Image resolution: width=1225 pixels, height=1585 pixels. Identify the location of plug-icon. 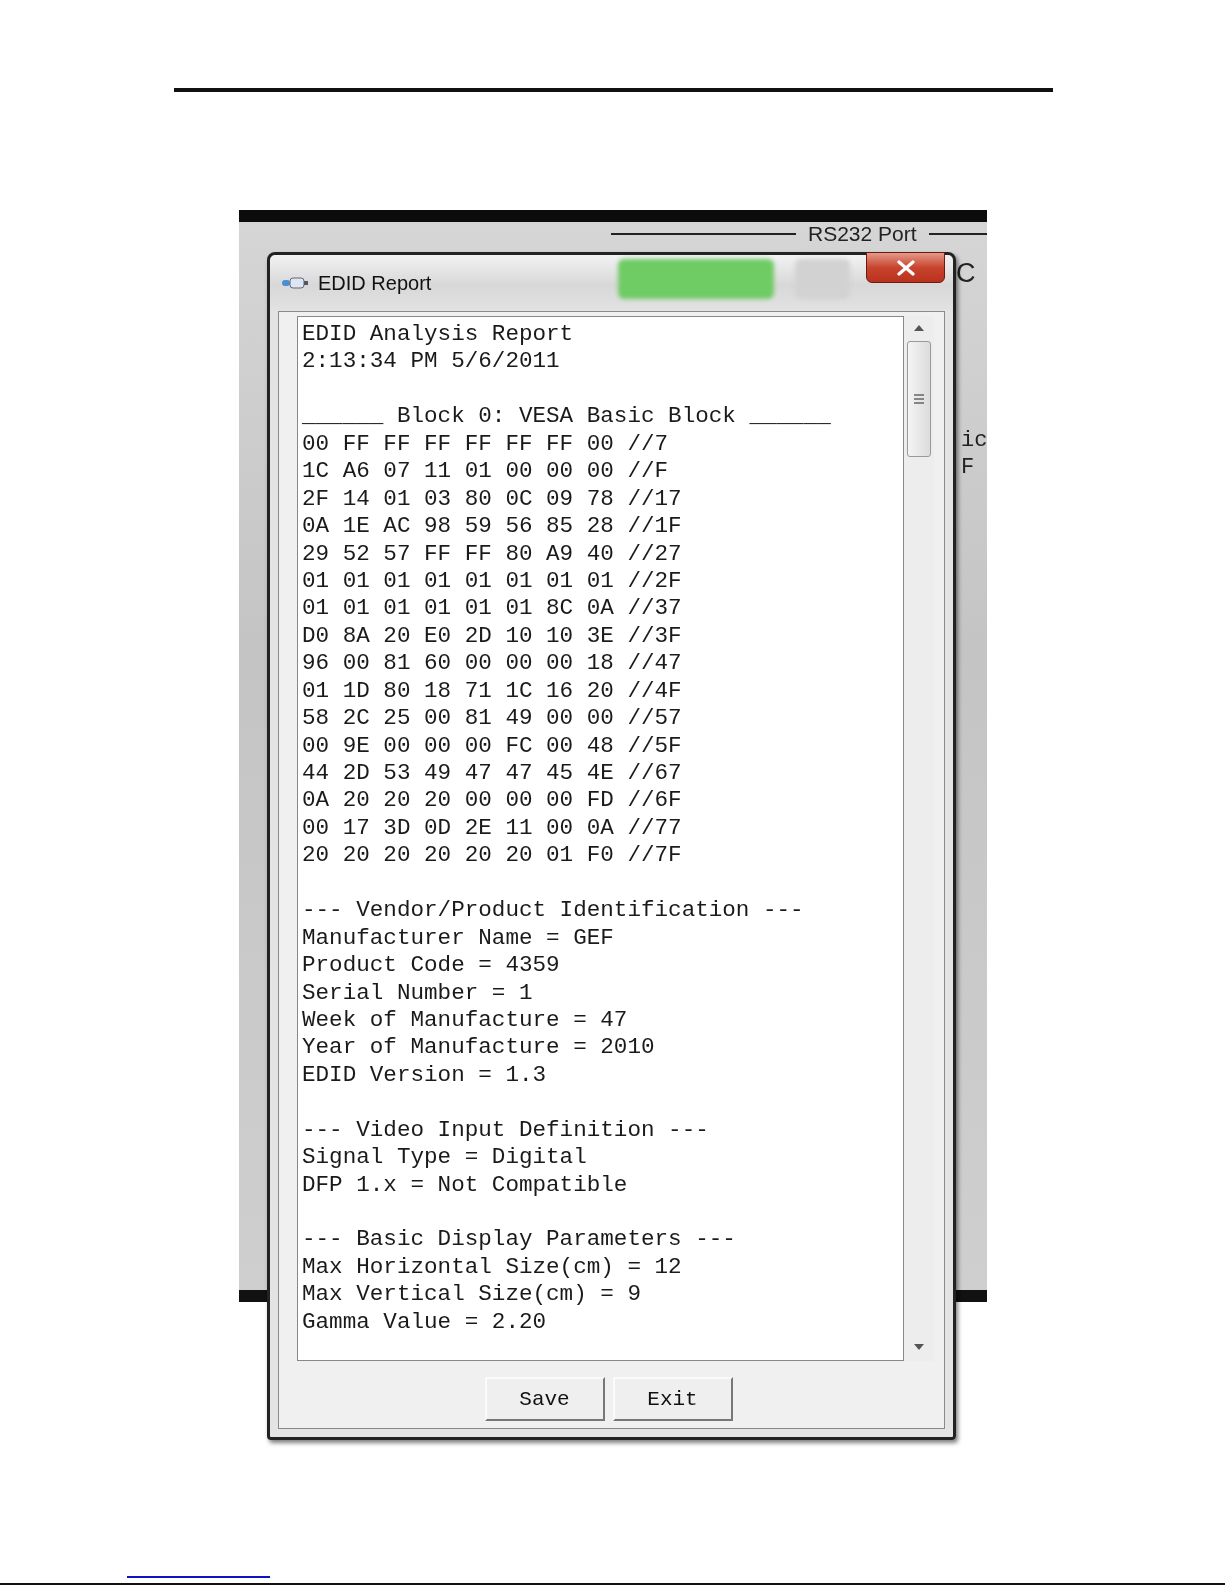
(295, 283).